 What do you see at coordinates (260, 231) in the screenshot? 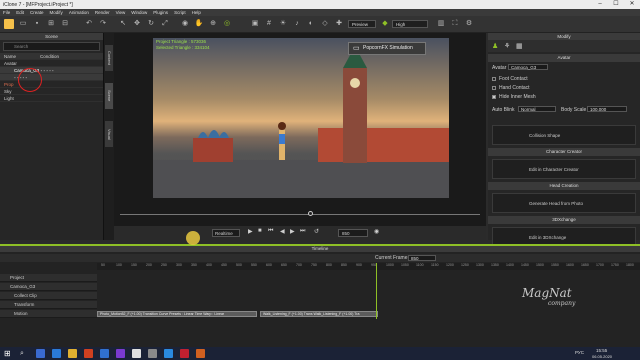
I see `stop-icon: ■` at bounding box center [260, 231].